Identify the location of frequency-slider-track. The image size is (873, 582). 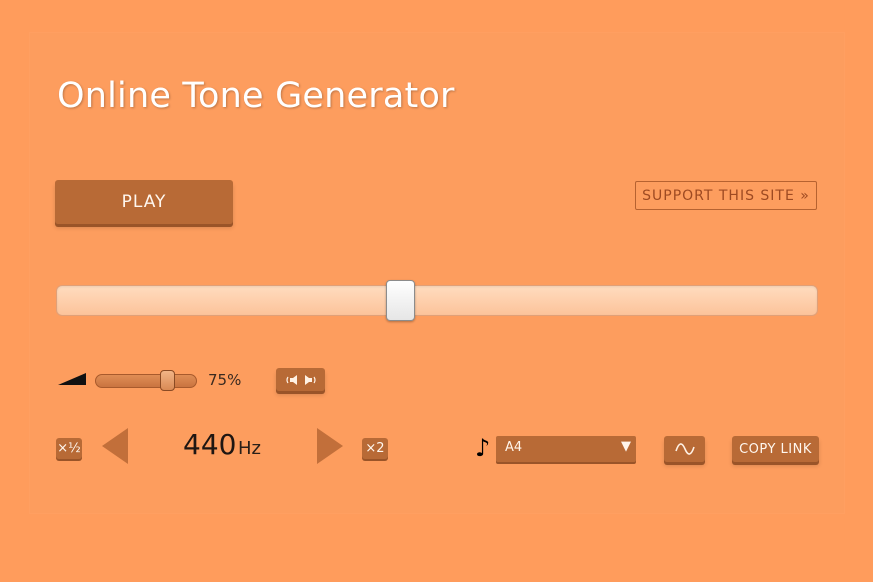
(437, 300).